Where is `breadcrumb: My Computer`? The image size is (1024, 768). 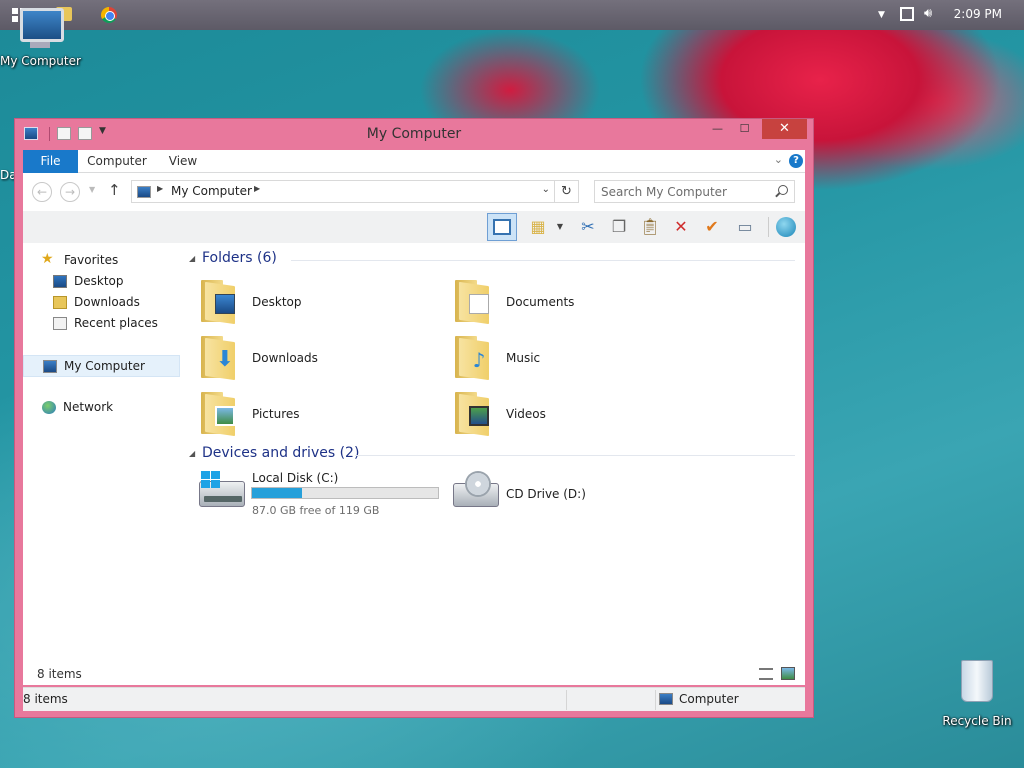
breadcrumb: My Computer is located at coordinates (211, 191).